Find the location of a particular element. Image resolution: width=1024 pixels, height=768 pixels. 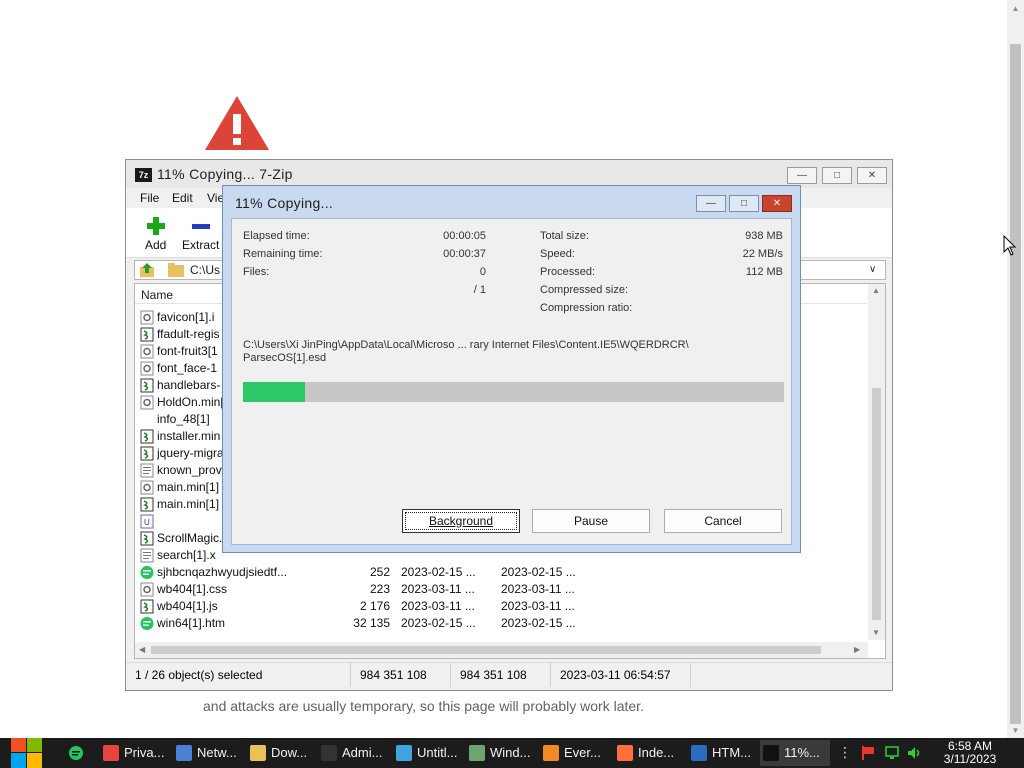

background-button: Background is located at coordinates (461, 521).